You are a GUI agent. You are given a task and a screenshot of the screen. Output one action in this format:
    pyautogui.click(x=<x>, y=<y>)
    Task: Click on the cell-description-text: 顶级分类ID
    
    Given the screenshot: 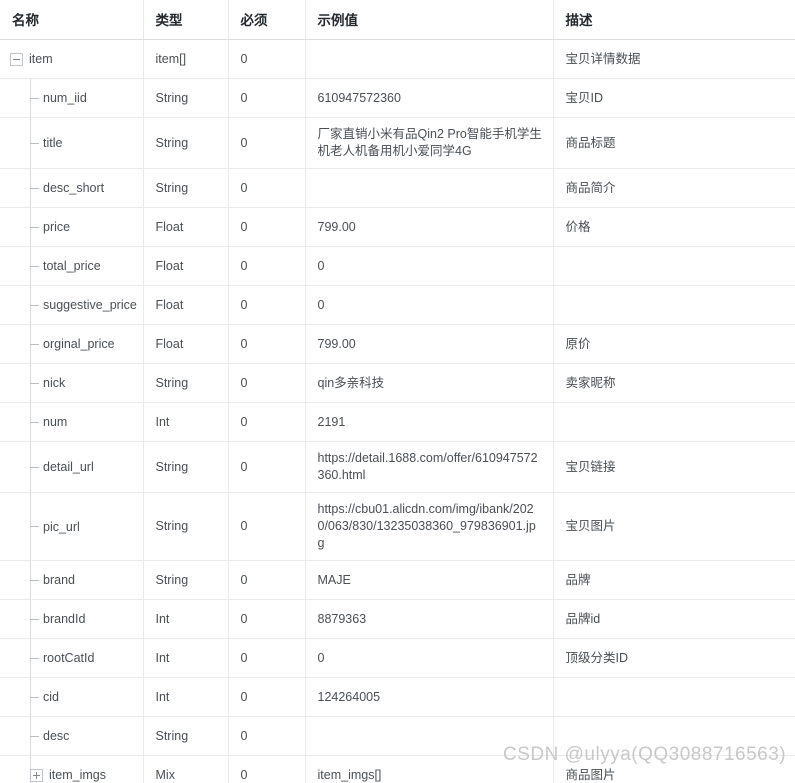 What is the action you would take?
    pyautogui.click(x=597, y=657)
    